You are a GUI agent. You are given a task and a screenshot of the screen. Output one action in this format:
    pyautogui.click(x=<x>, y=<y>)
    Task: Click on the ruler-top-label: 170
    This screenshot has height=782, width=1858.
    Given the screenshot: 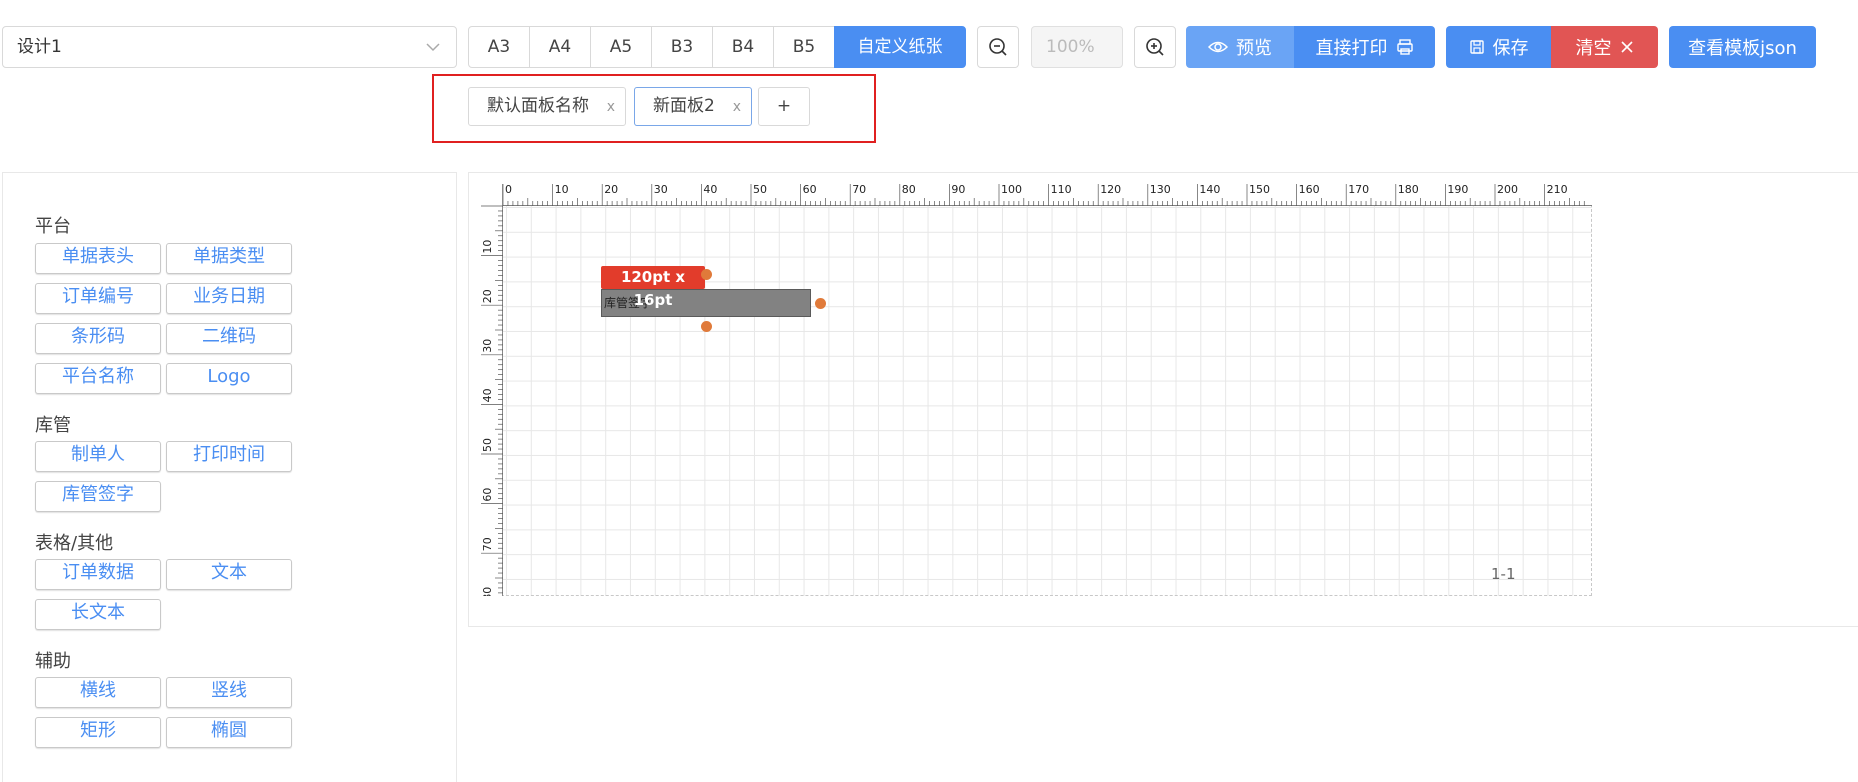 What is the action you would take?
    pyautogui.click(x=1358, y=190)
    